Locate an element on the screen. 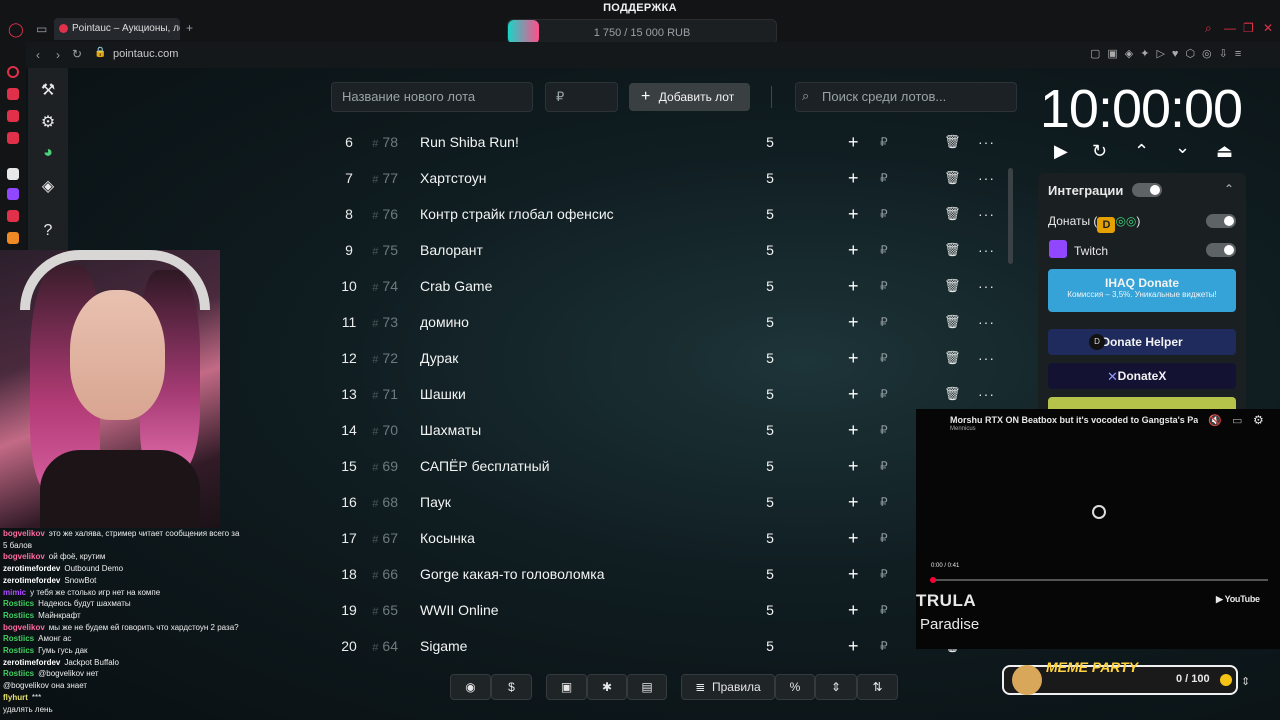  lot-name: Шахматы is located at coordinates (450, 430).